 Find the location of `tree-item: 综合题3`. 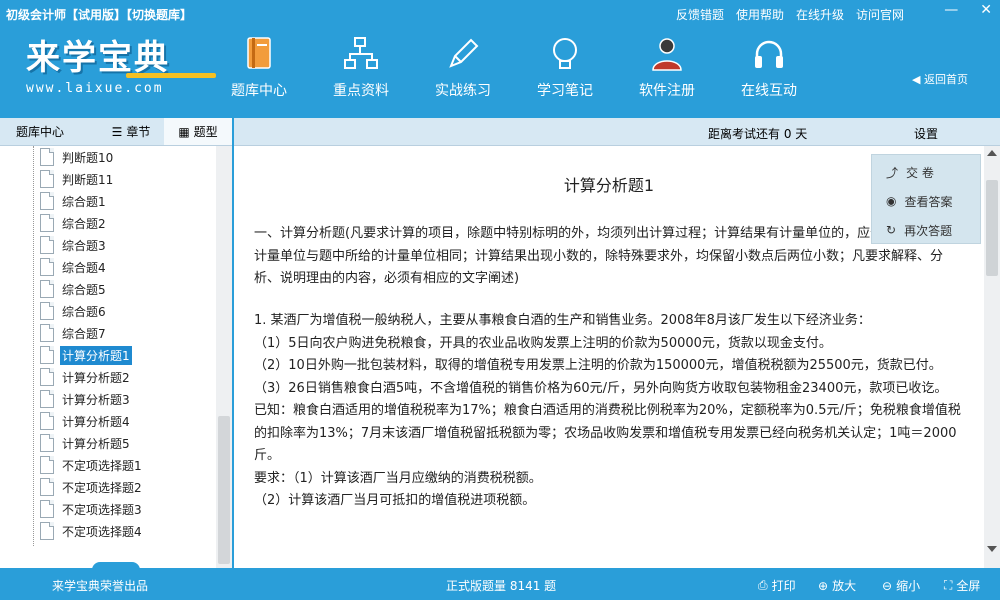

tree-item: 综合题3 is located at coordinates (74, 245).